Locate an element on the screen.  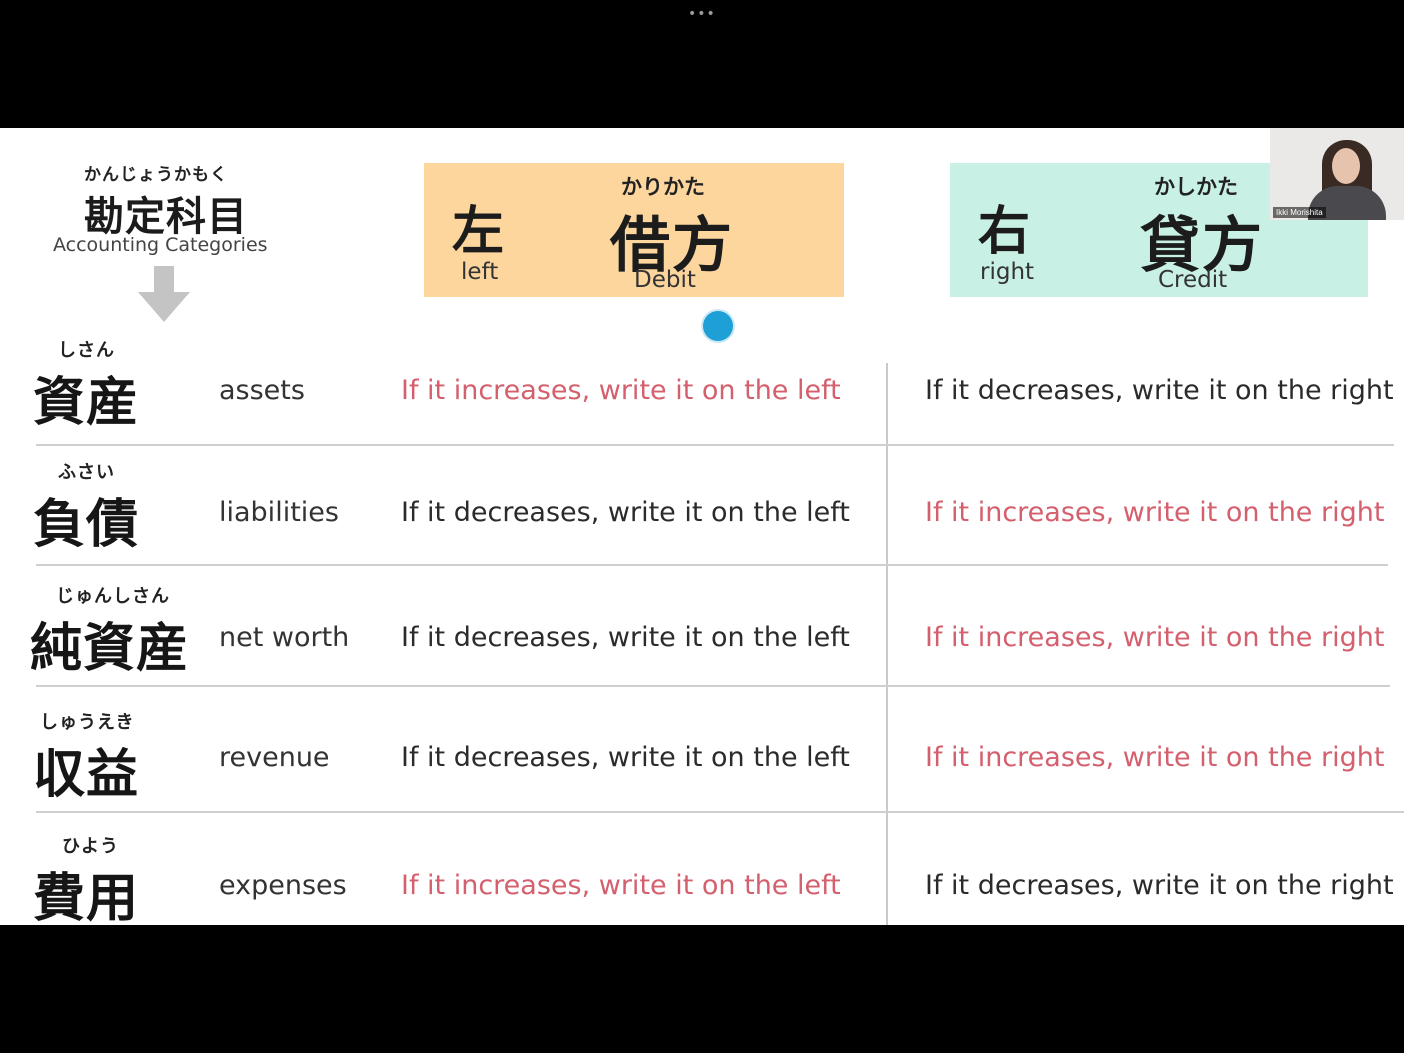
debit-english: Debit is located at coordinates (665, 280).